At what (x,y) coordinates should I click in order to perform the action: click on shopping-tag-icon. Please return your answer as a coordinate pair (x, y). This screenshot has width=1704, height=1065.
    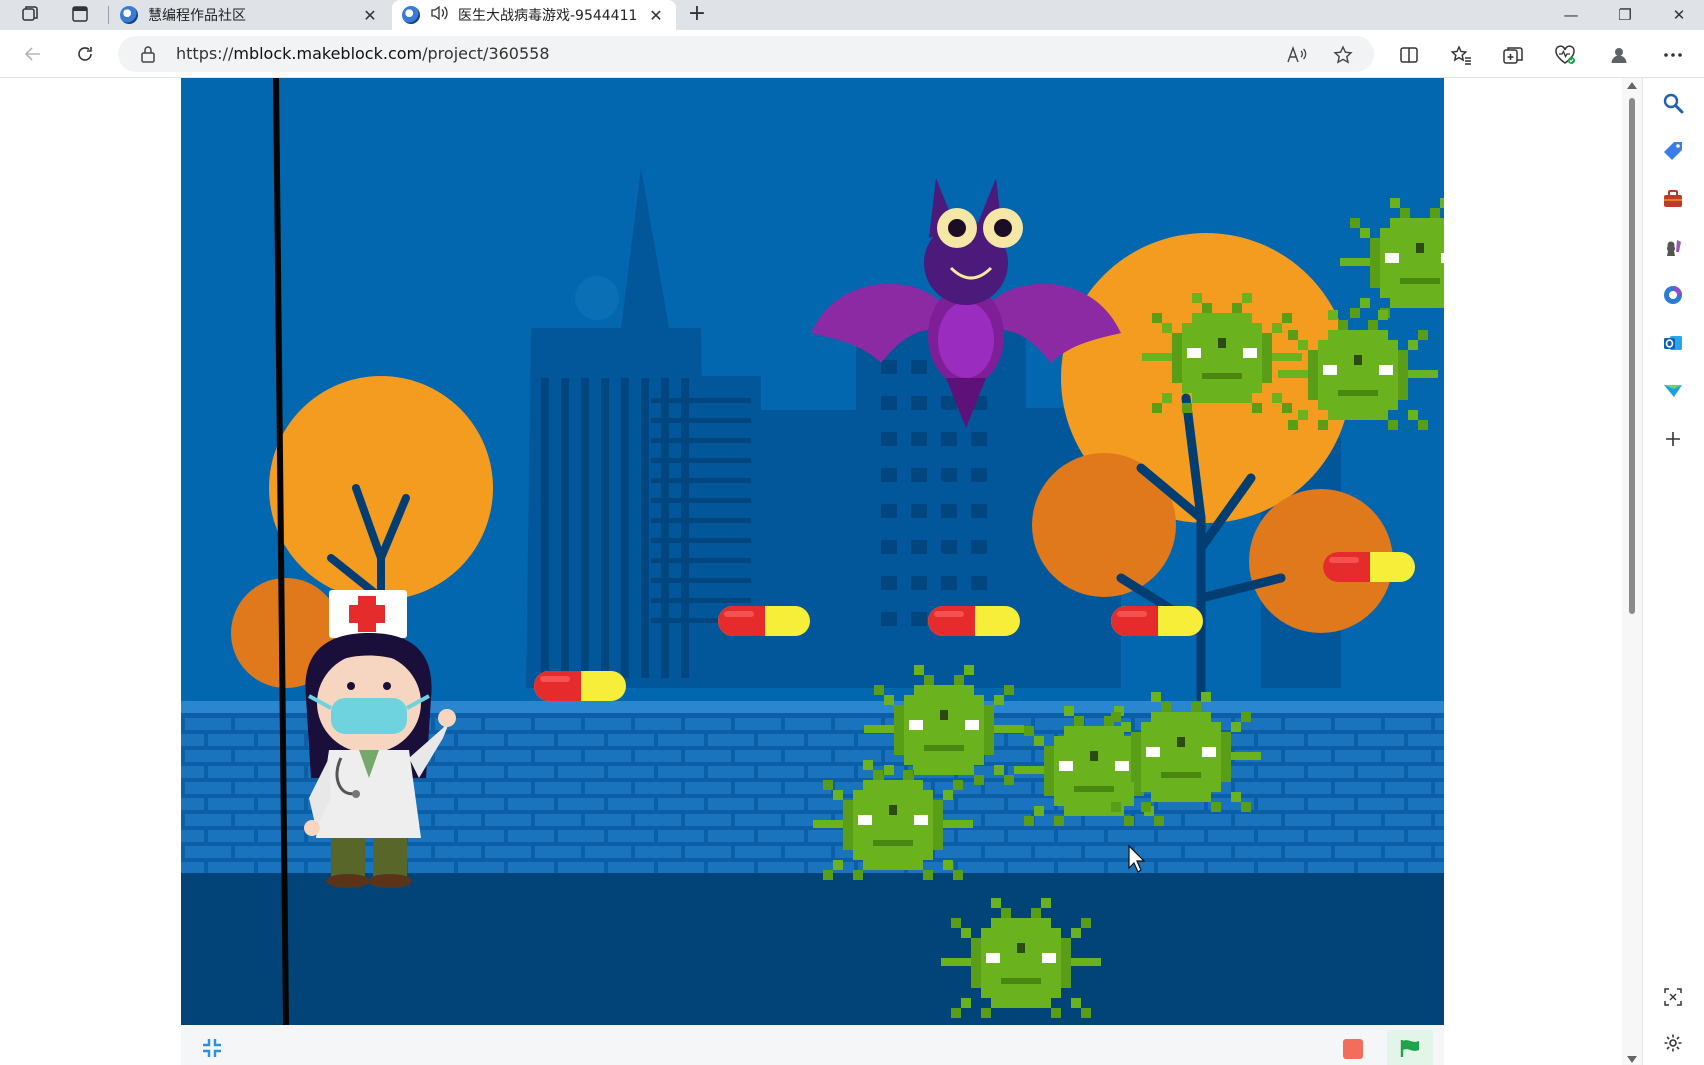
    Looking at the image, I should click on (1673, 151).